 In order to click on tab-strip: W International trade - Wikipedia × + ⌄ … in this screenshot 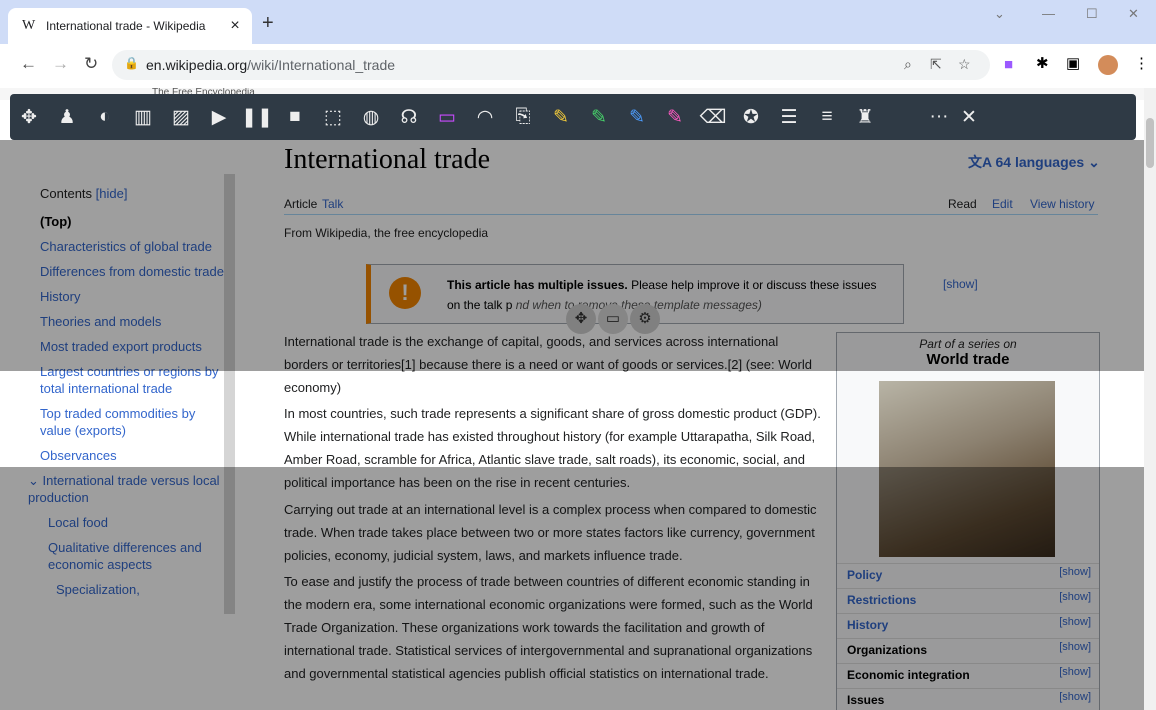, I will do `click(578, 22)`.